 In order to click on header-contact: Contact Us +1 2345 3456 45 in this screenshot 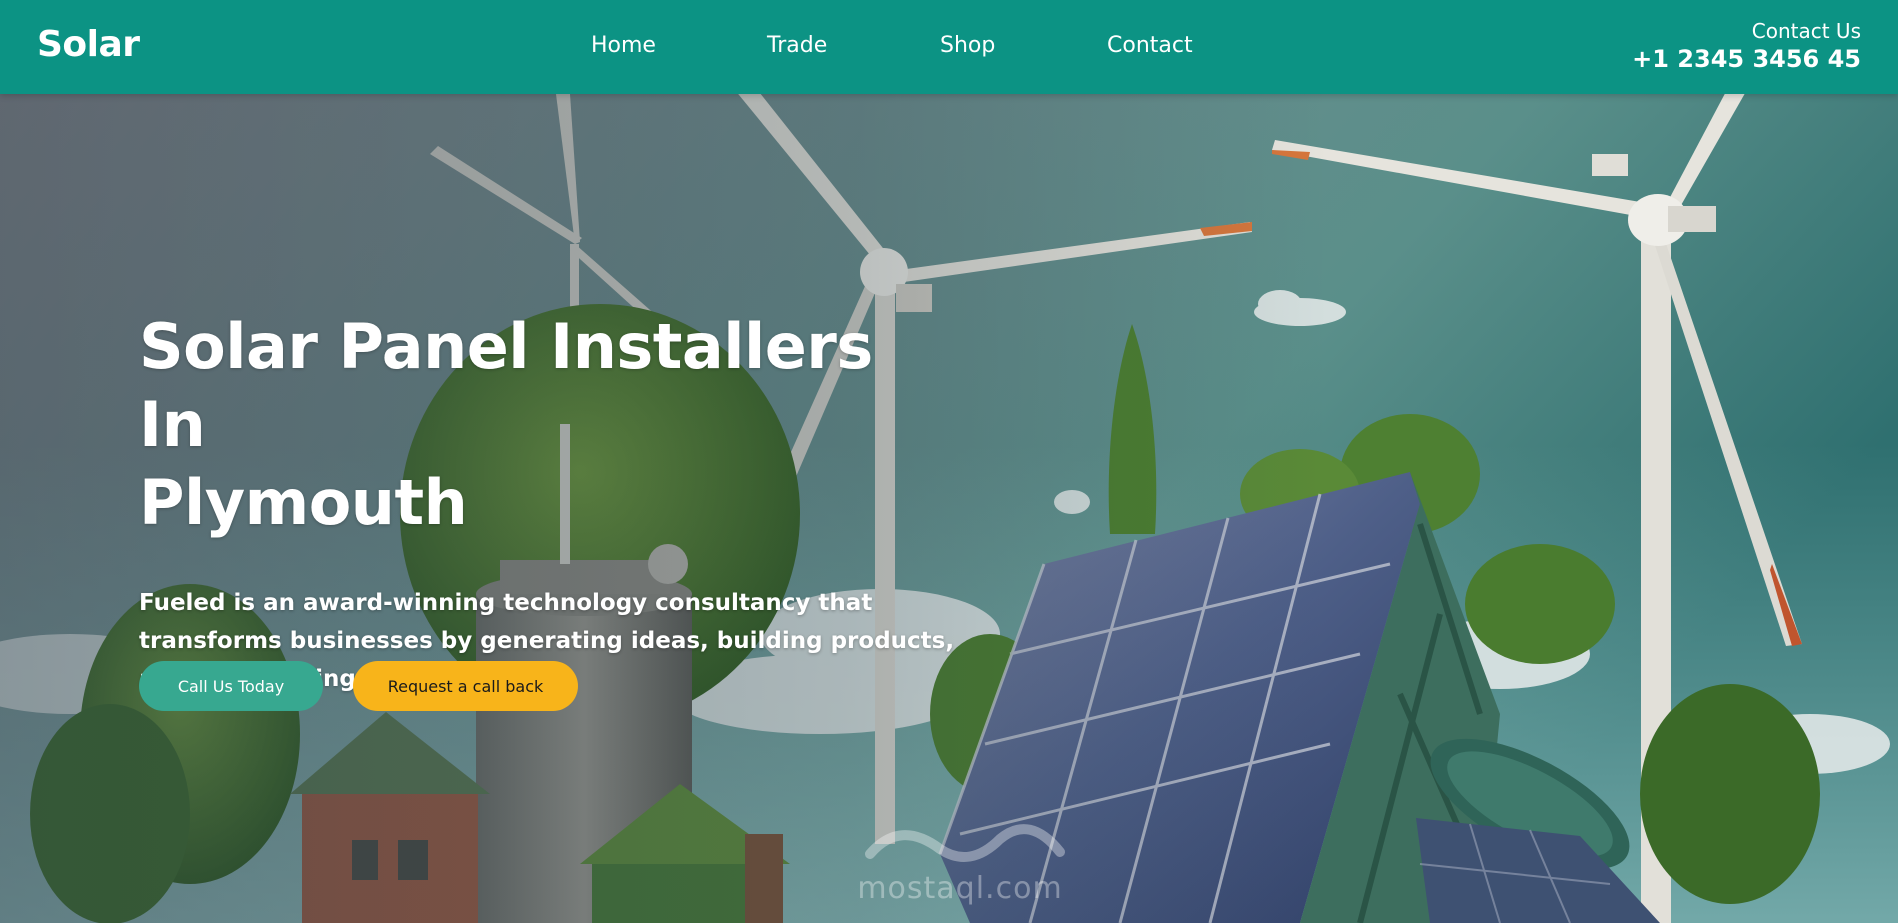, I will do `click(1746, 46)`.